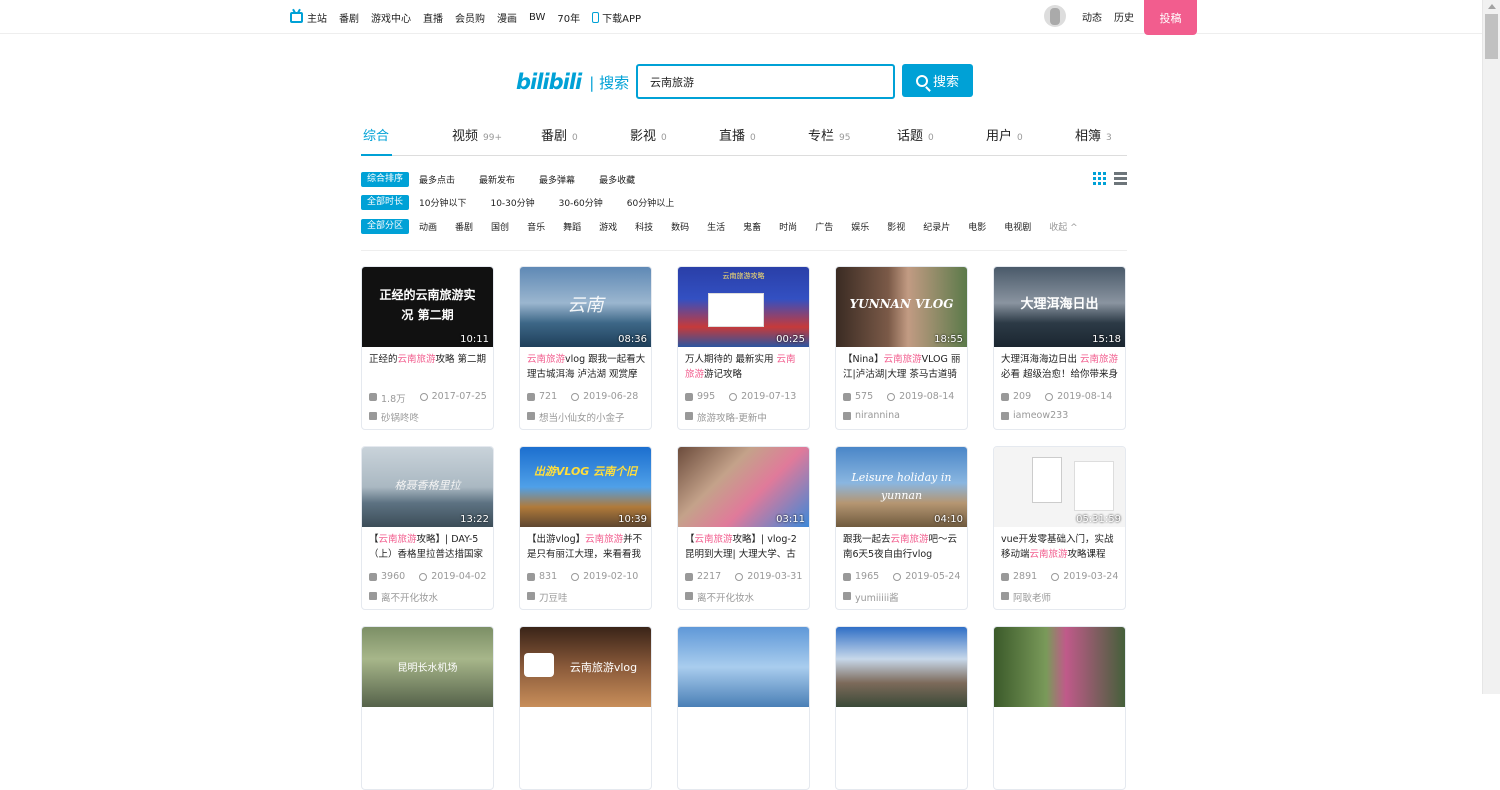 This screenshot has width=1500, height=790. What do you see at coordinates (585, 667) in the screenshot?
I see `video-thumbnail: 云南旅游vlog` at bounding box center [585, 667].